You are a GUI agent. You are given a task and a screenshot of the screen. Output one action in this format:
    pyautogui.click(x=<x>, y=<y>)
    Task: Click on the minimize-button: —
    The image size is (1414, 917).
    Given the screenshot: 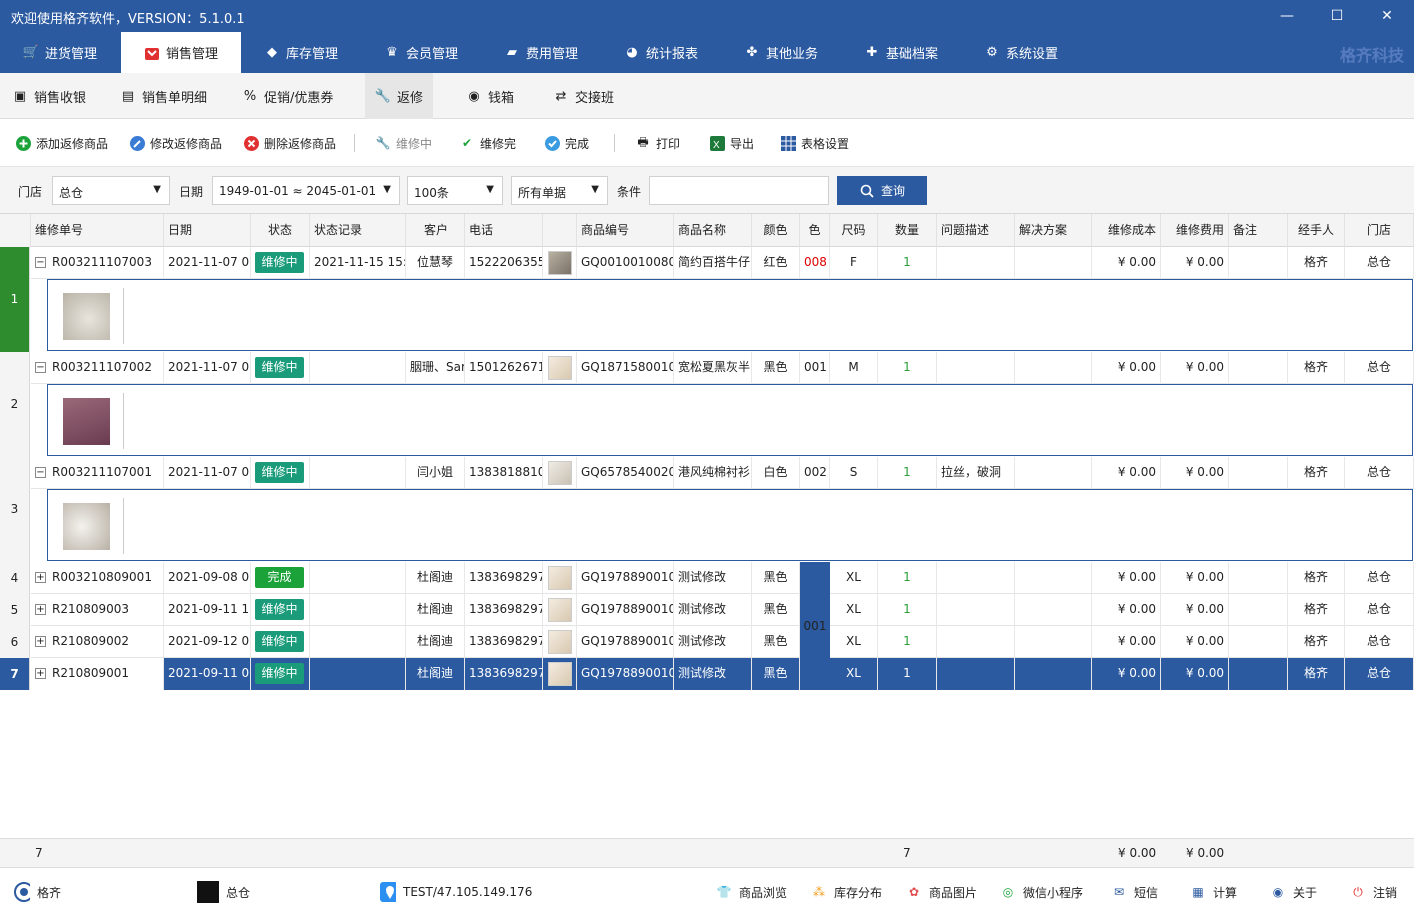 What is the action you would take?
    pyautogui.click(x=1287, y=16)
    